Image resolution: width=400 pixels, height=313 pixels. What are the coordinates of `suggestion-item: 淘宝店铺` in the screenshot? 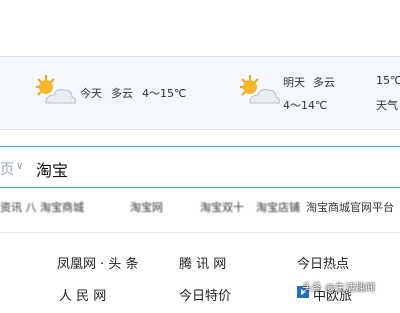 It's located at (278, 207).